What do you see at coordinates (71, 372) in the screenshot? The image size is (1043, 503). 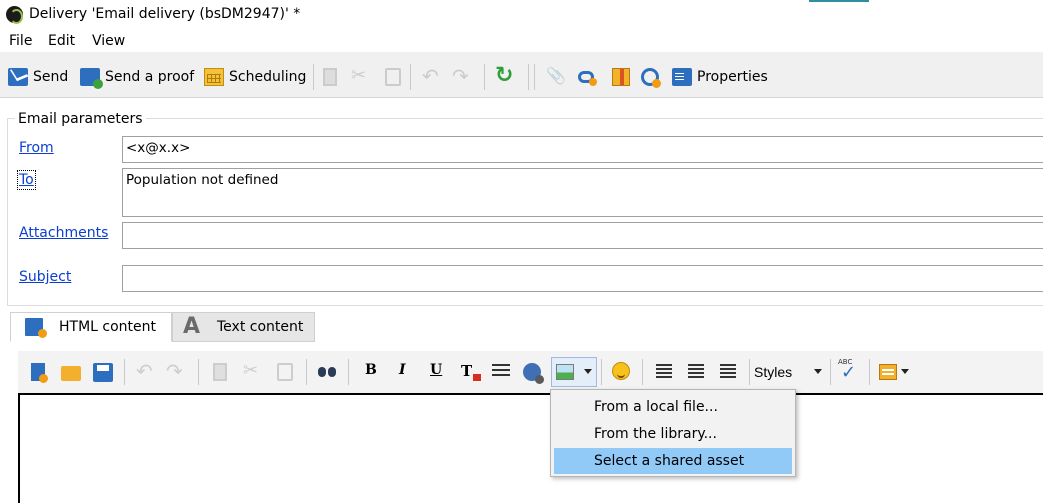 I see `open-button` at bounding box center [71, 372].